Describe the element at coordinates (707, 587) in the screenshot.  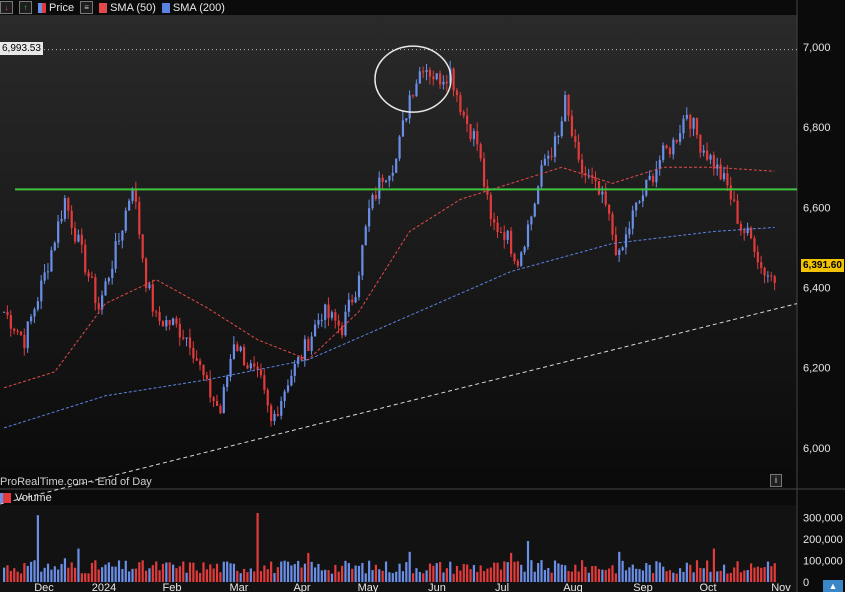
I see `date-axis-label: Oct` at that location.